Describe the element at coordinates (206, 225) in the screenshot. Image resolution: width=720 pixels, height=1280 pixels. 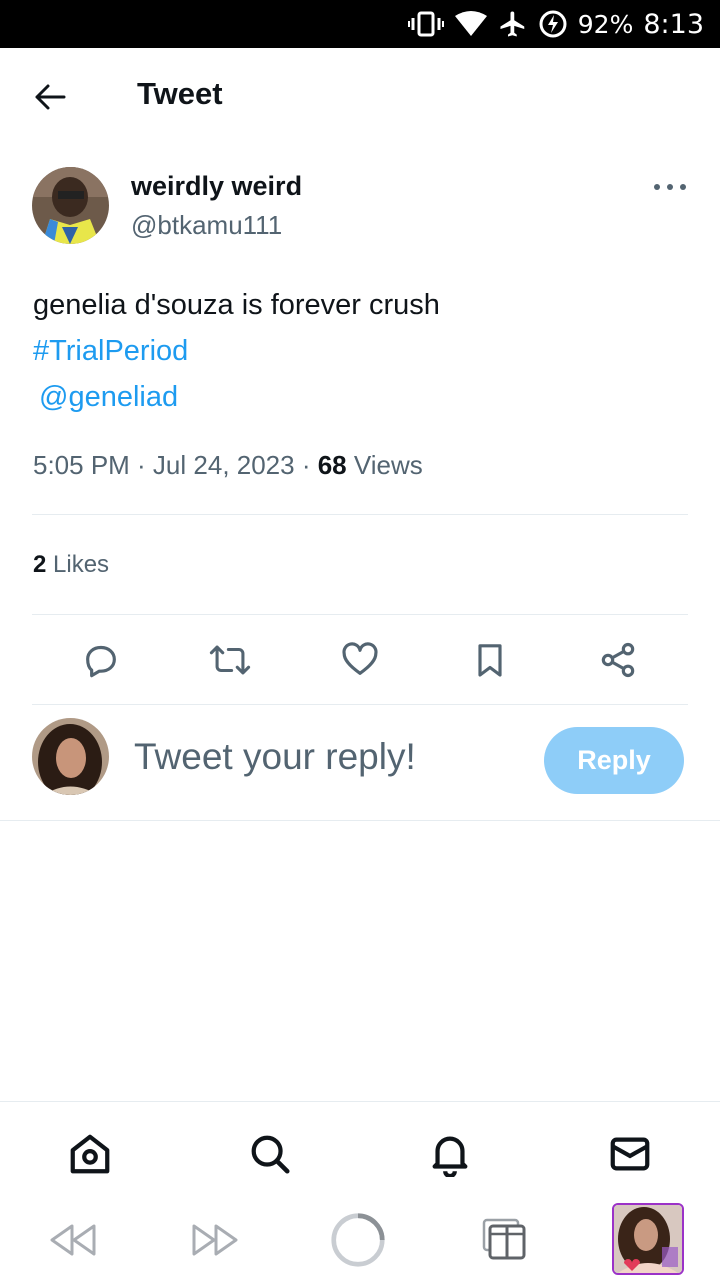
I see `author-handle: @btkamu111` at that location.